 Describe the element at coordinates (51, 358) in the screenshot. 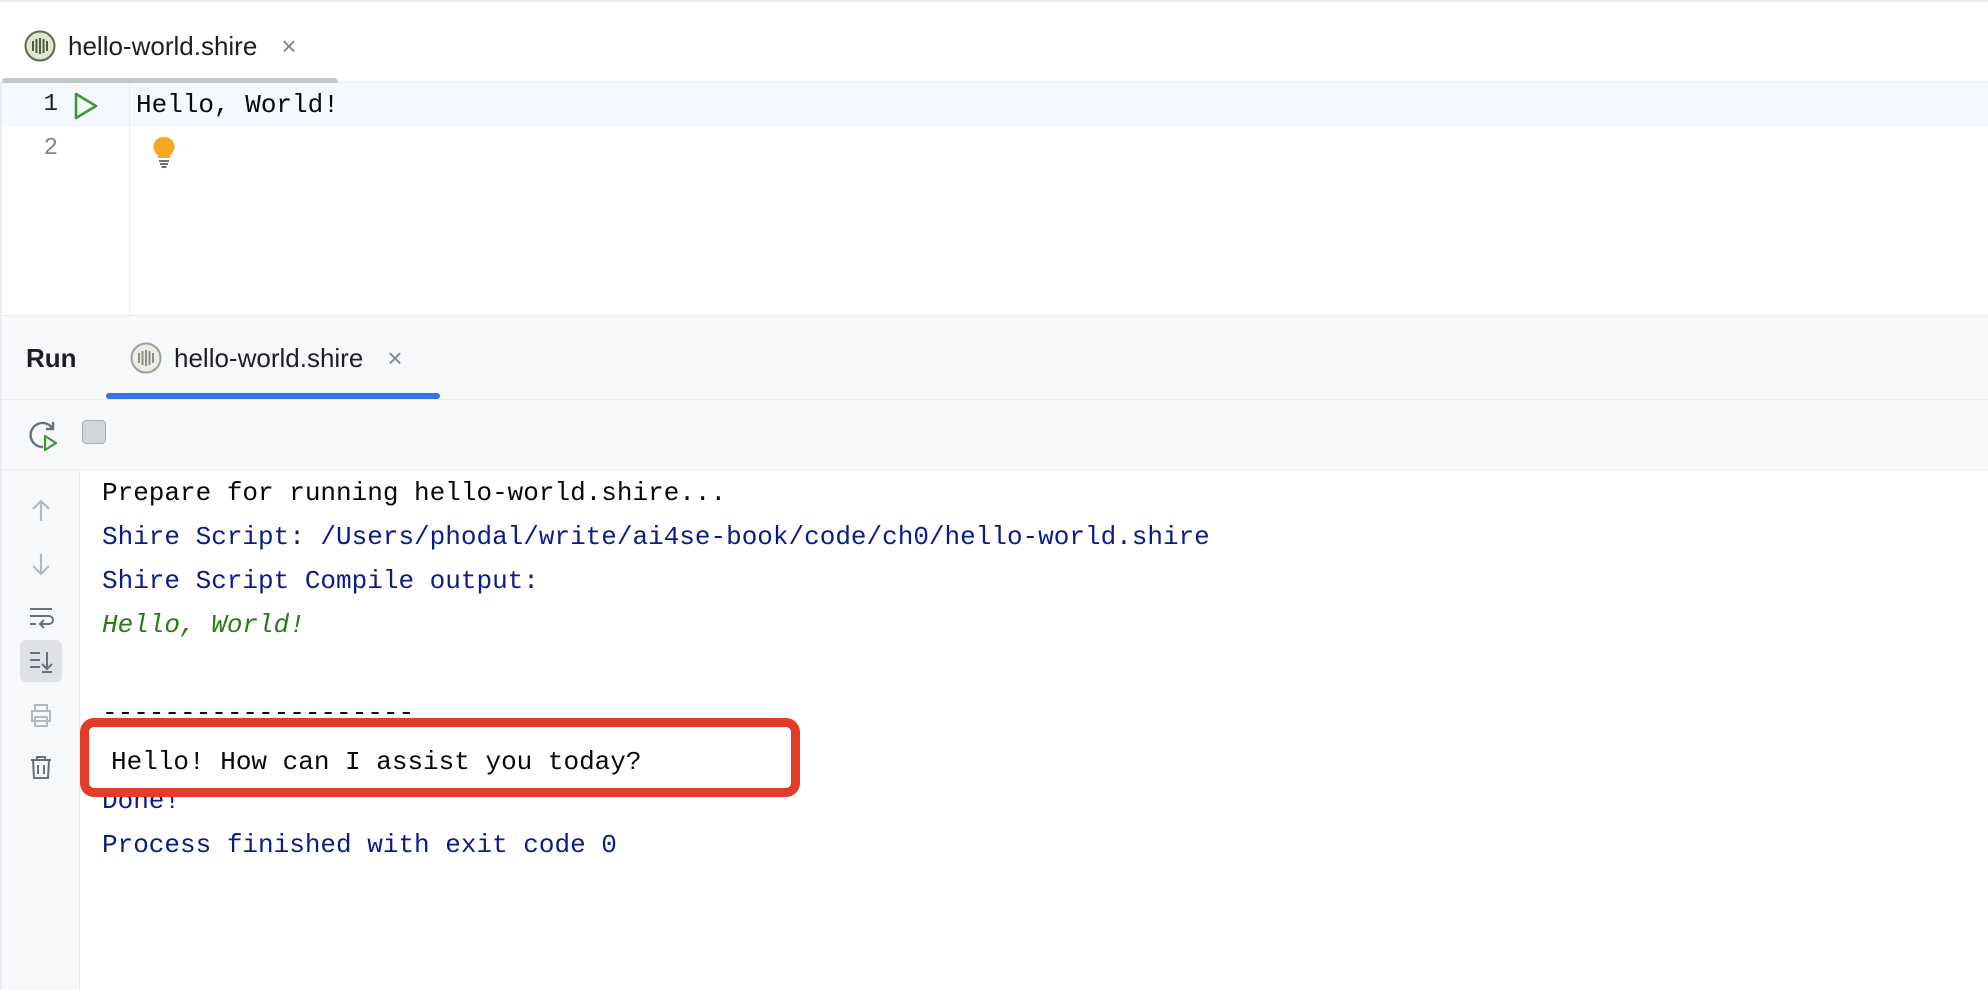

I see `run-window-title: Run` at that location.